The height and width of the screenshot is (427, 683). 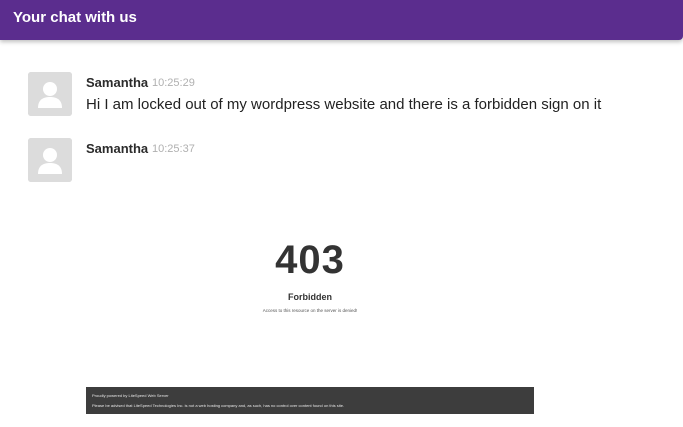 I want to click on attachment-footer-line: Proudly powered by LiteSpeed Web Server, so click(x=130, y=395).